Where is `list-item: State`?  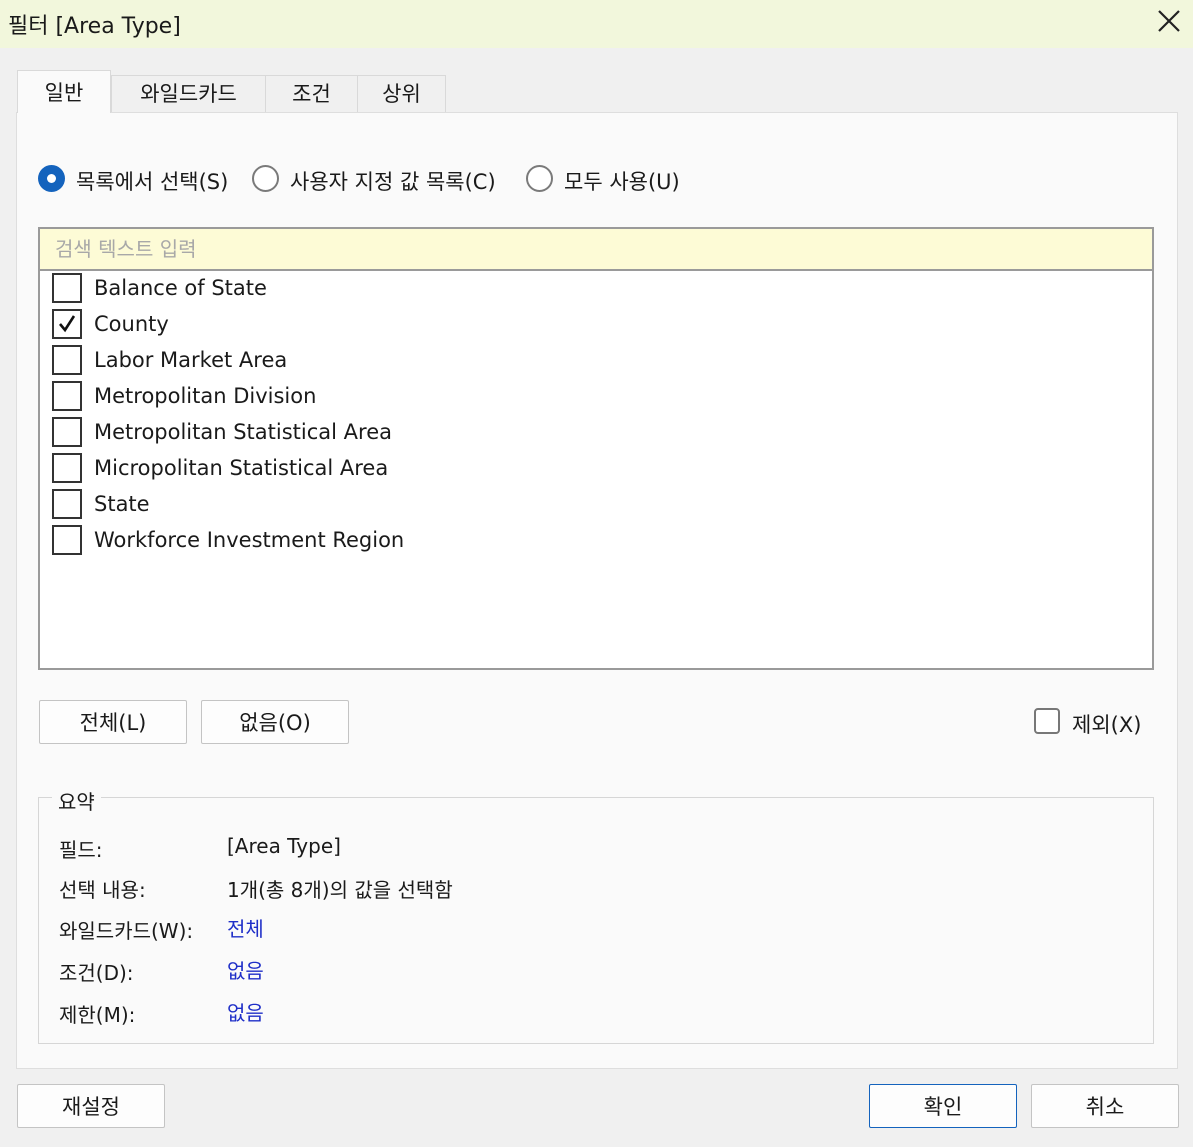
list-item: State is located at coordinates (597, 505).